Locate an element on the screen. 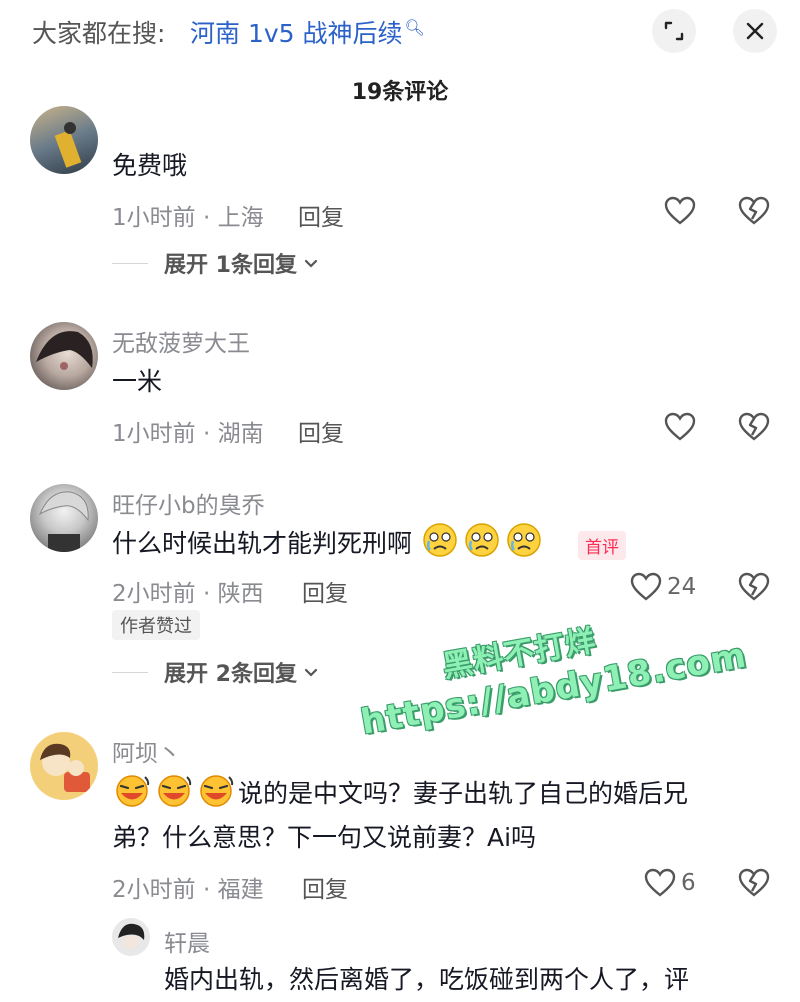  comment-time-location: 1小时前 · 湖南 is located at coordinates (188, 434).